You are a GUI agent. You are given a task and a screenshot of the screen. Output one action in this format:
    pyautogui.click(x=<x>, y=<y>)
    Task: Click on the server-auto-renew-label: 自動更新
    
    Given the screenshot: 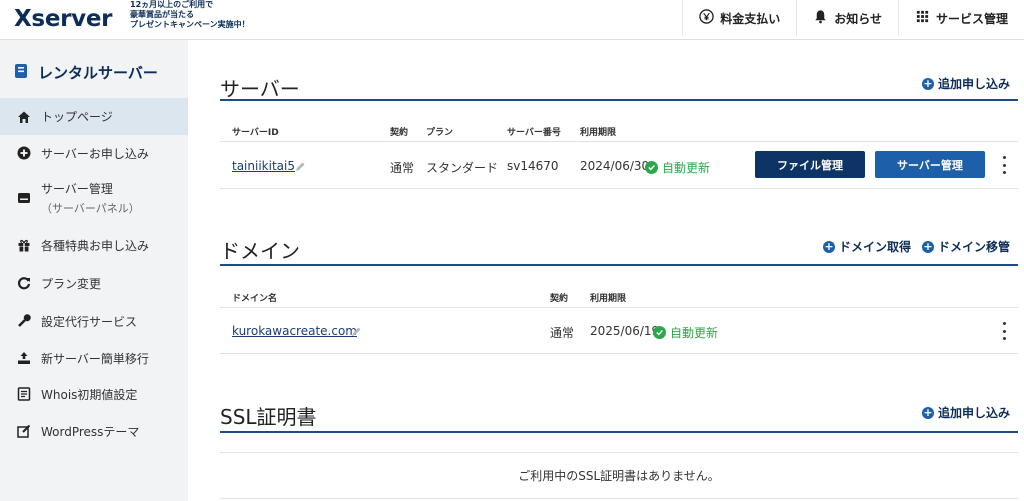 What is the action you would take?
    pyautogui.click(x=686, y=168)
    